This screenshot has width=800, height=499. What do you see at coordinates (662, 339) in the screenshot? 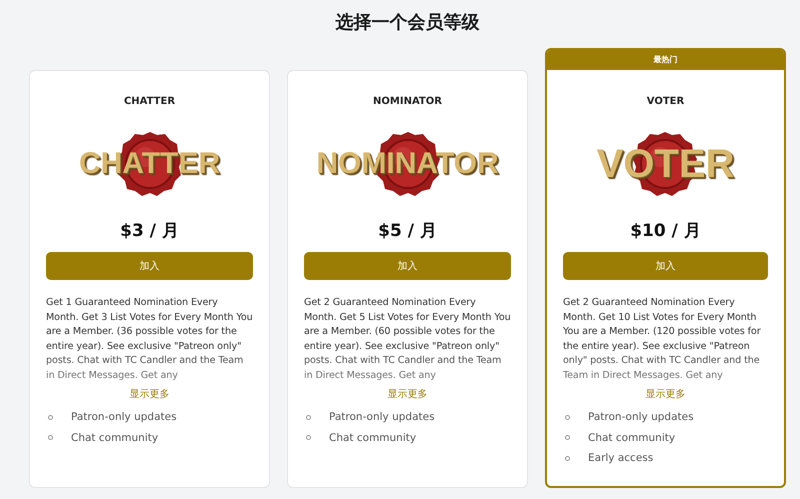
I see `tier-description: Get 2 Guaranteed Nomination Every Month. Get 10 List Votes for Every Month You are a Member. (120 possible votes for the entire year). See exclusive "Patreon only" posts. Chat with TC Candler and the Team in Direct Messages. Get any` at bounding box center [662, 339].